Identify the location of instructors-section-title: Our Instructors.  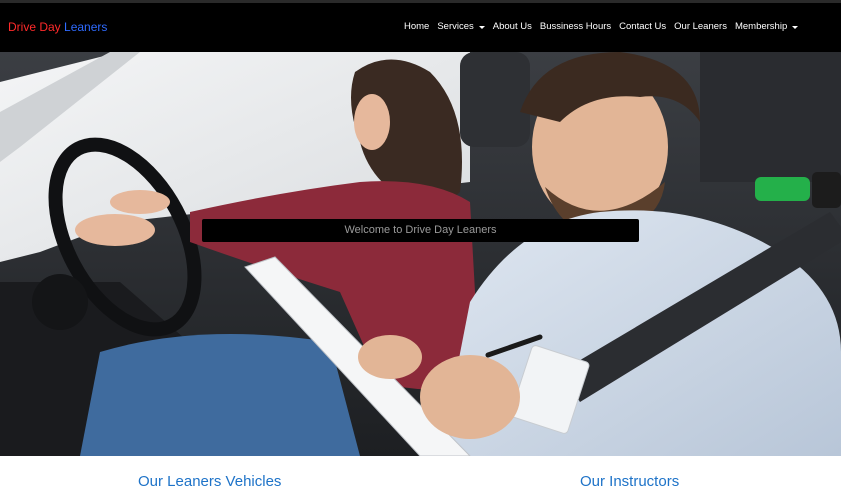
(630, 480).